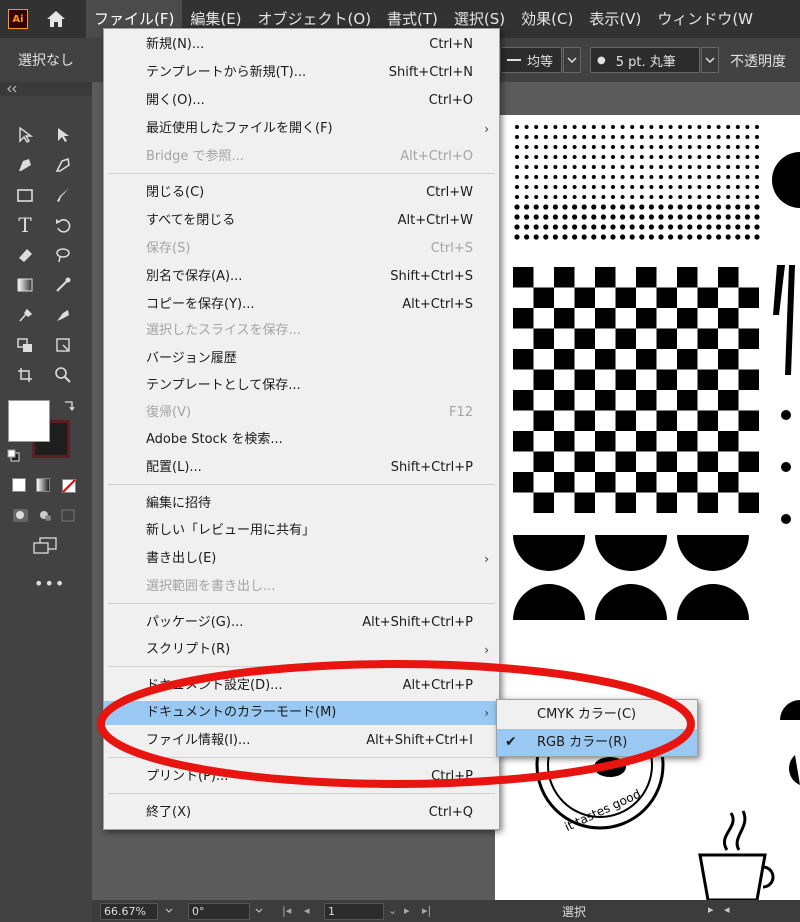 The image size is (800, 922). I want to click on zoom-tool-icon, so click(63, 375).